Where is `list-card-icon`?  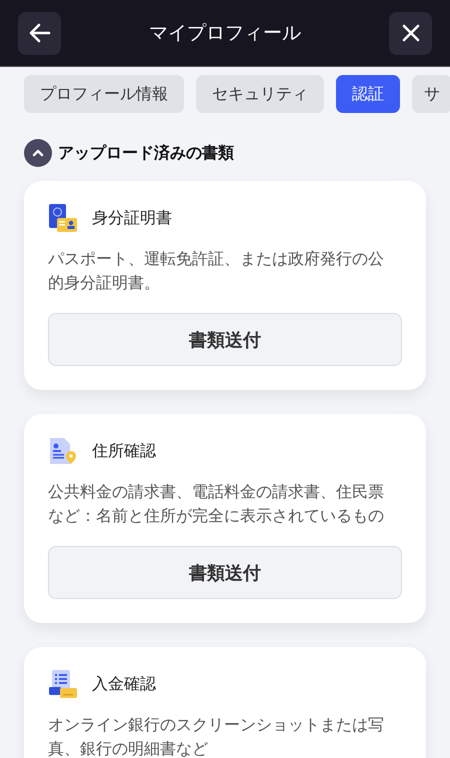
list-card-icon is located at coordinates (63, 684).